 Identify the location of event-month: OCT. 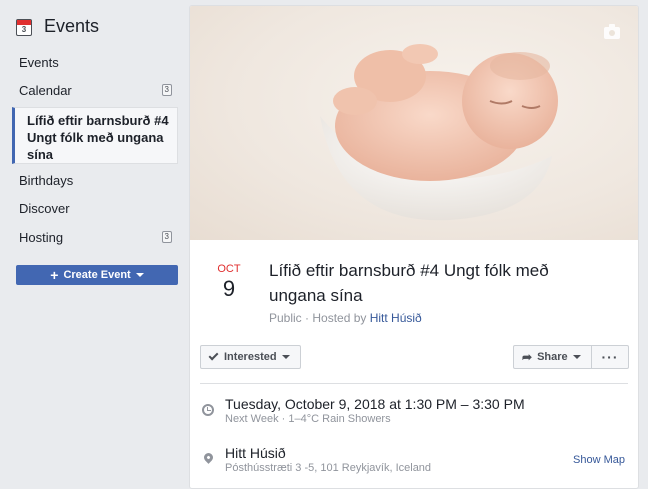
(229, 269).